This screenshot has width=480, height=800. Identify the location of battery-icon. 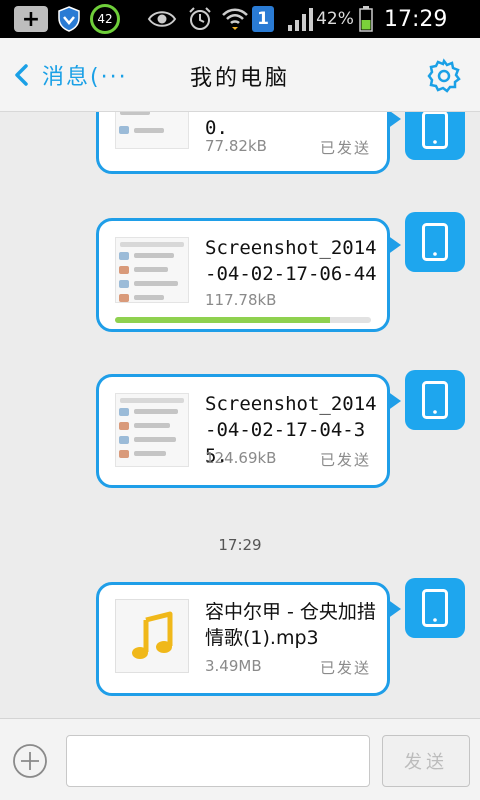
(366, 19).